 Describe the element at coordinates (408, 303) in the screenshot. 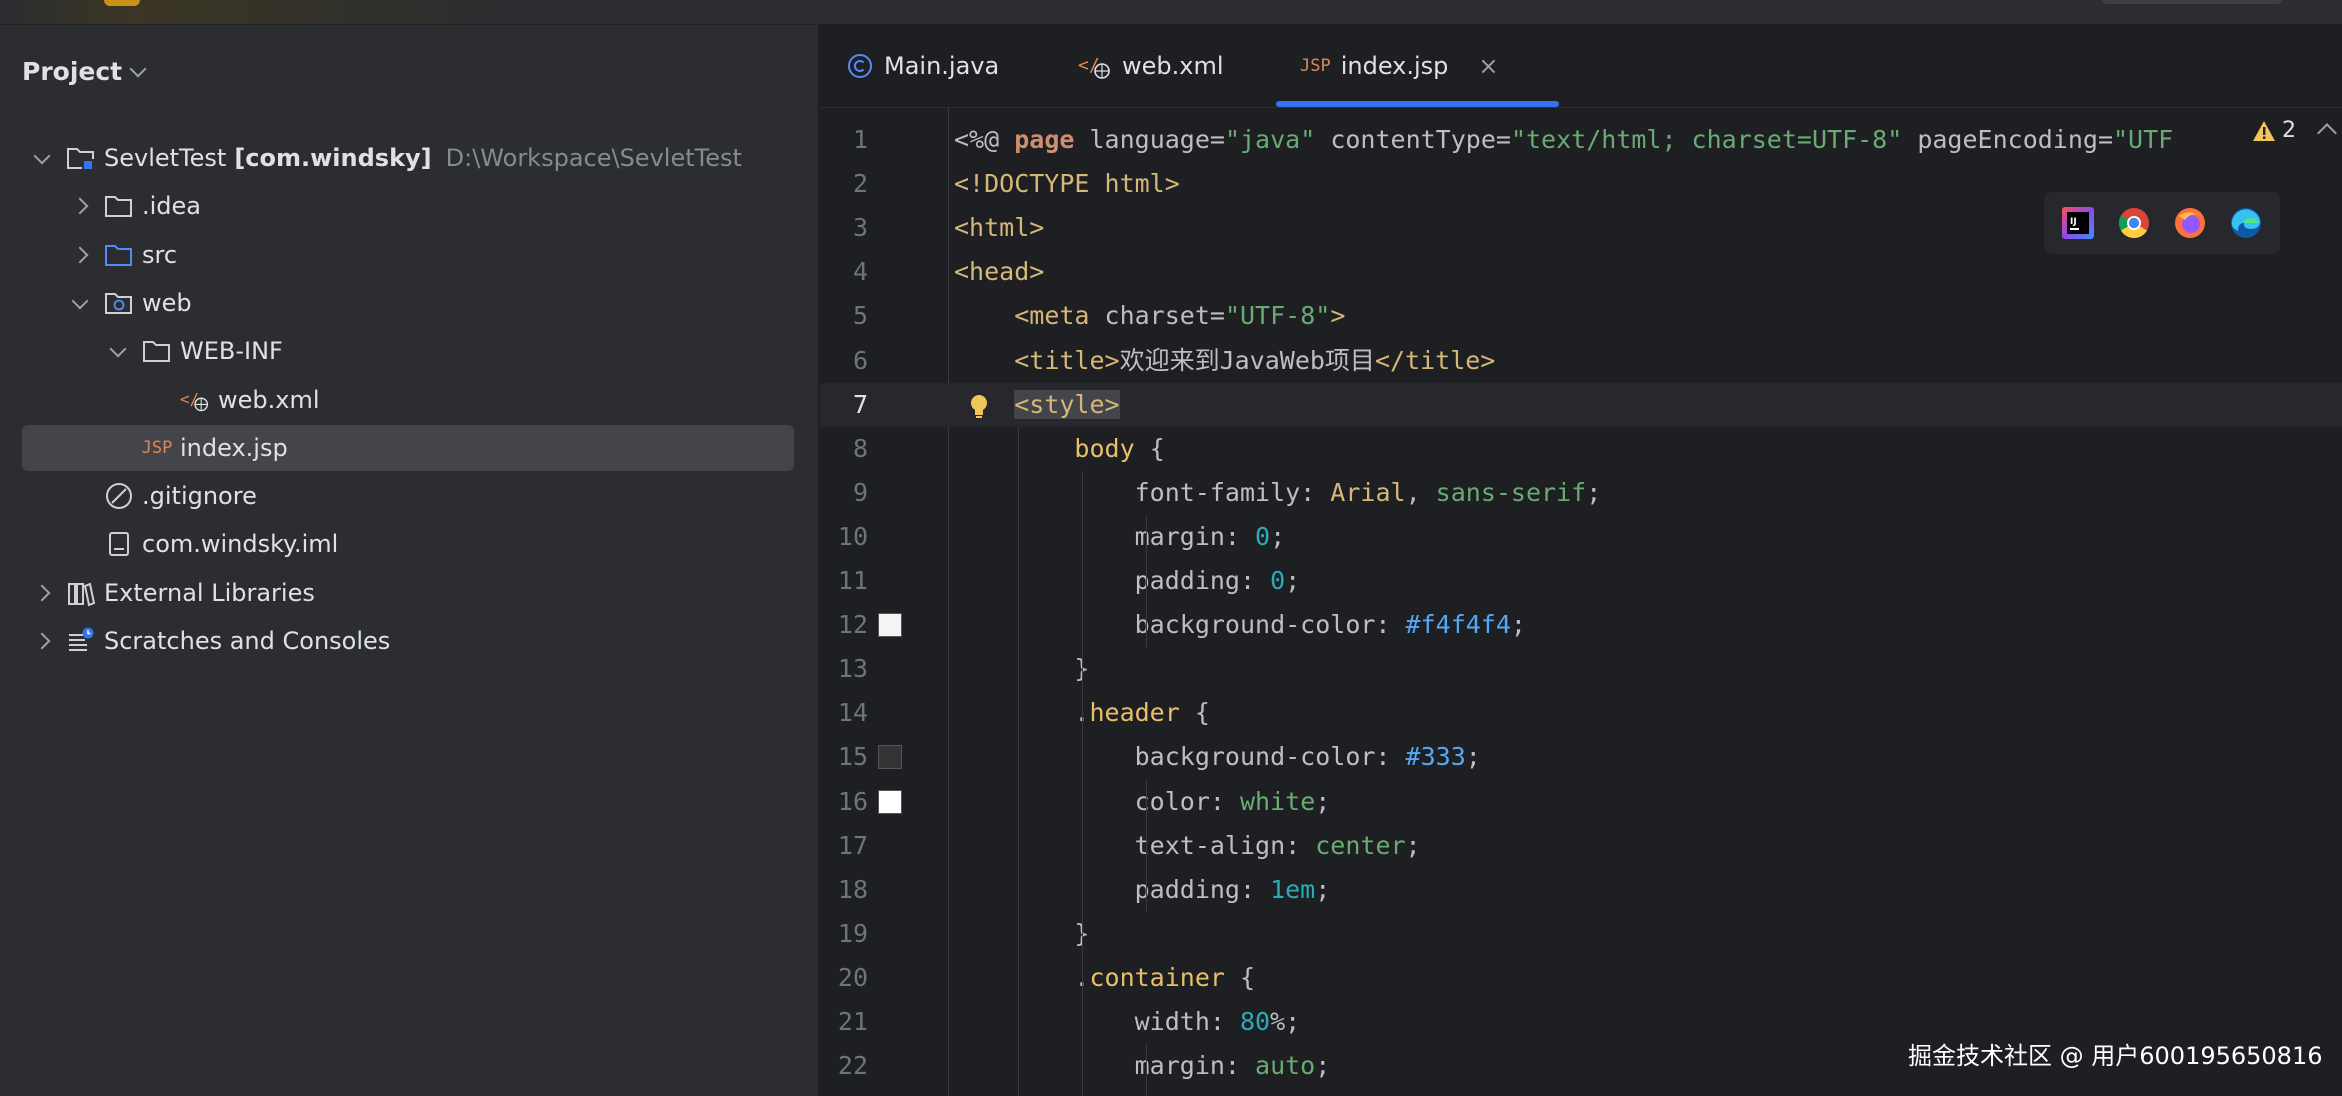

I see `tree-item-web: web` at that location.